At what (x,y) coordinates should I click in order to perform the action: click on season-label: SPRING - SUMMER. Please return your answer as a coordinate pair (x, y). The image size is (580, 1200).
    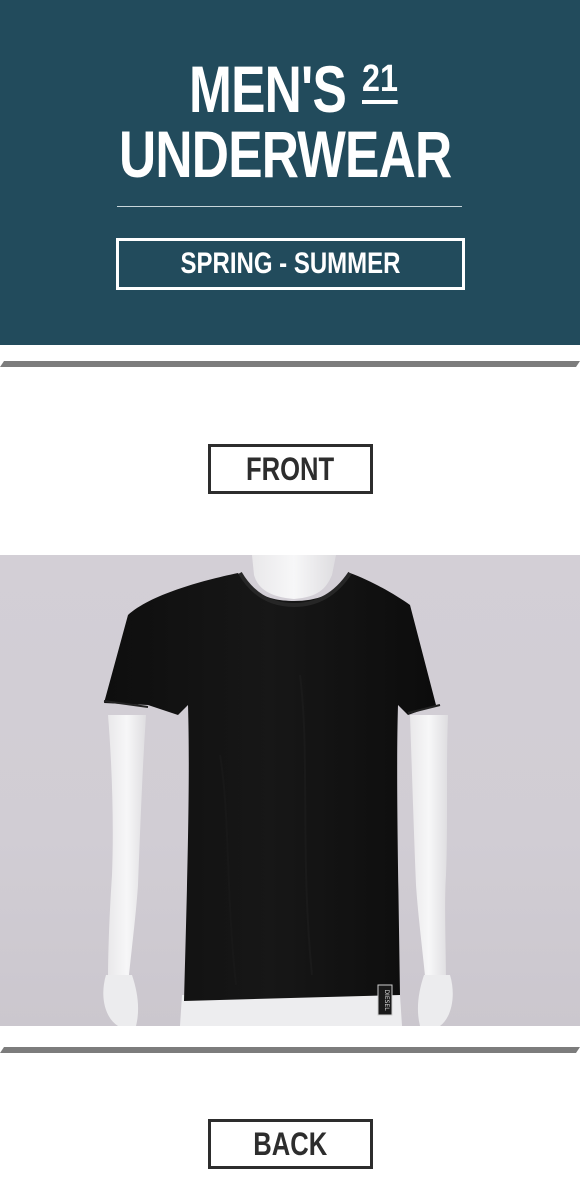
    Looking at the image, I should click on (290, 263).